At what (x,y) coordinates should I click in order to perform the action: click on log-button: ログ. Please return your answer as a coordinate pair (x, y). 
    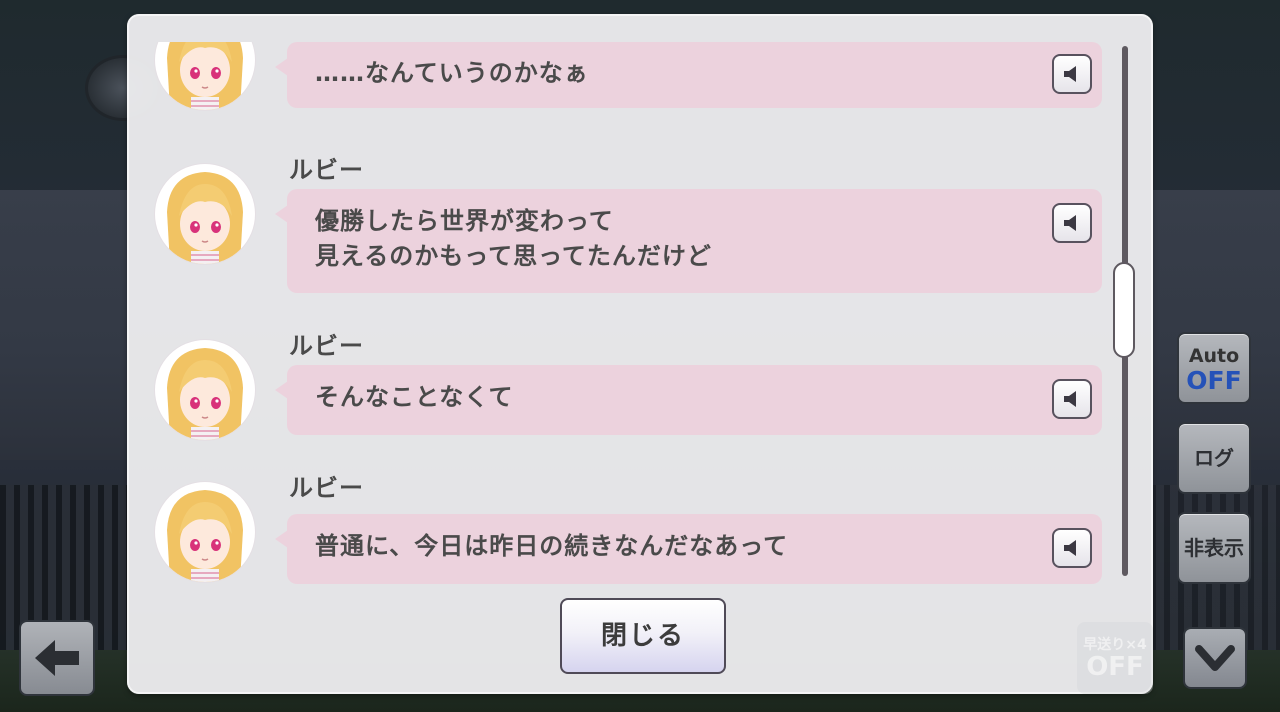
    Looking at the image, I should click on (1214, 458).